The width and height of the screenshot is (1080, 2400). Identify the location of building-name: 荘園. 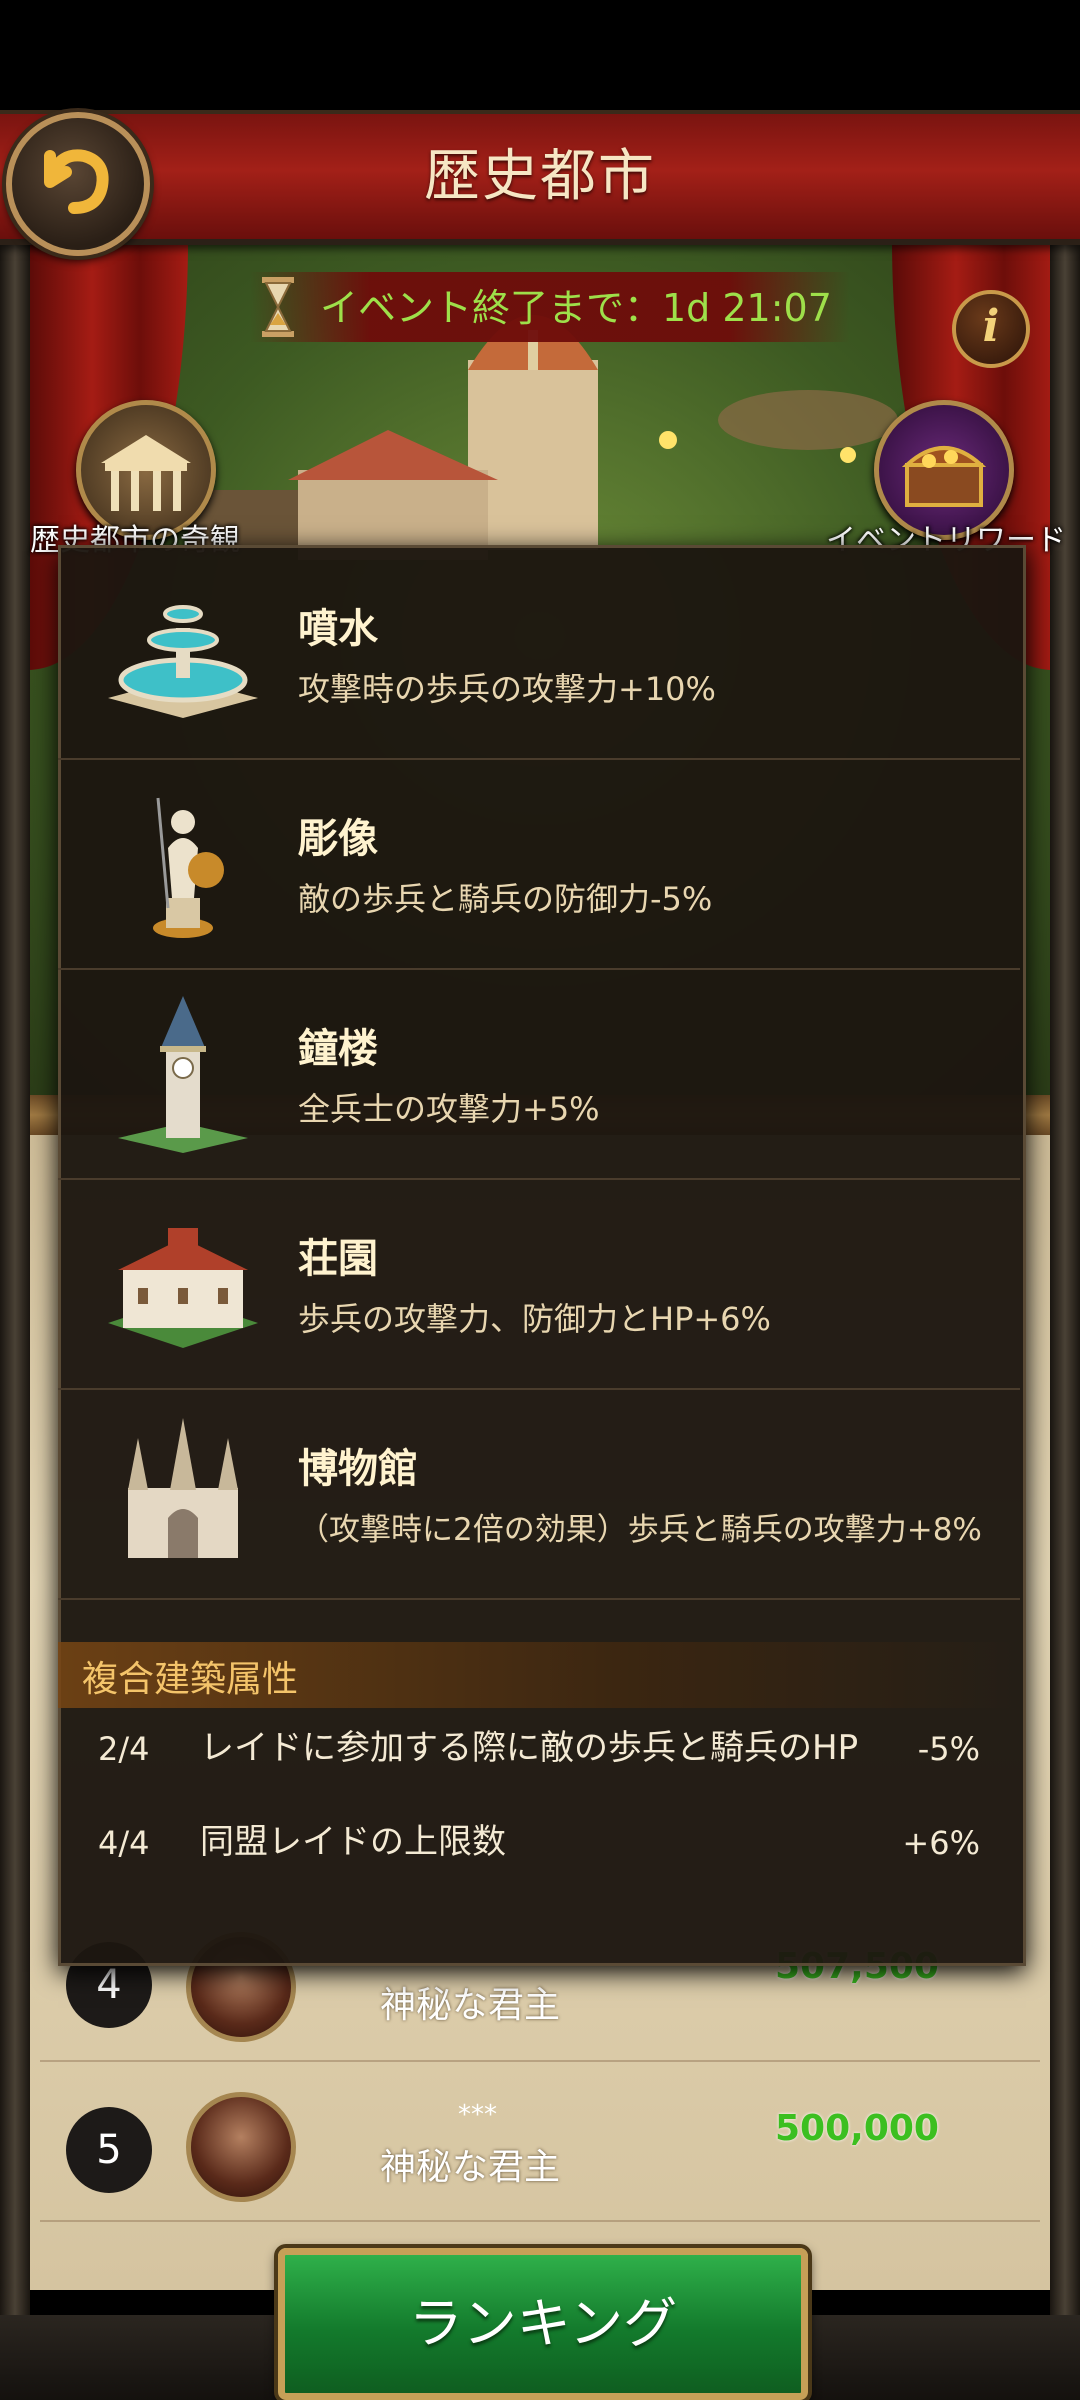
(338, 1259).